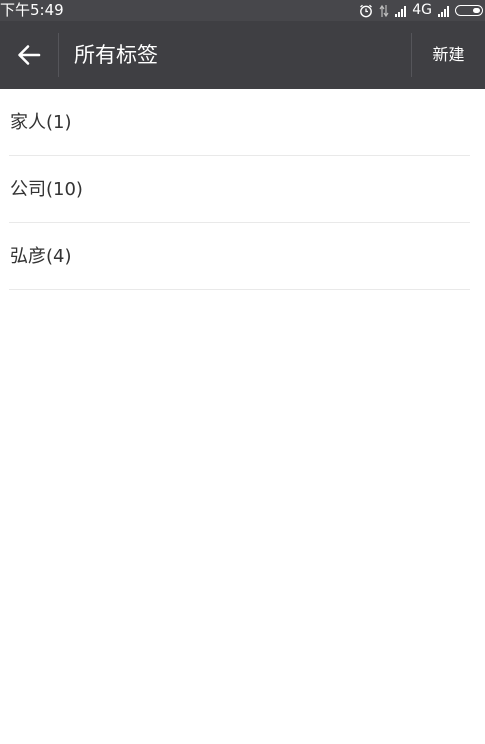 This screenshot has height=744, width=485. Describe the element at coordinates (366, 10) in the screenshot. I see `alarm-icon` at that location.